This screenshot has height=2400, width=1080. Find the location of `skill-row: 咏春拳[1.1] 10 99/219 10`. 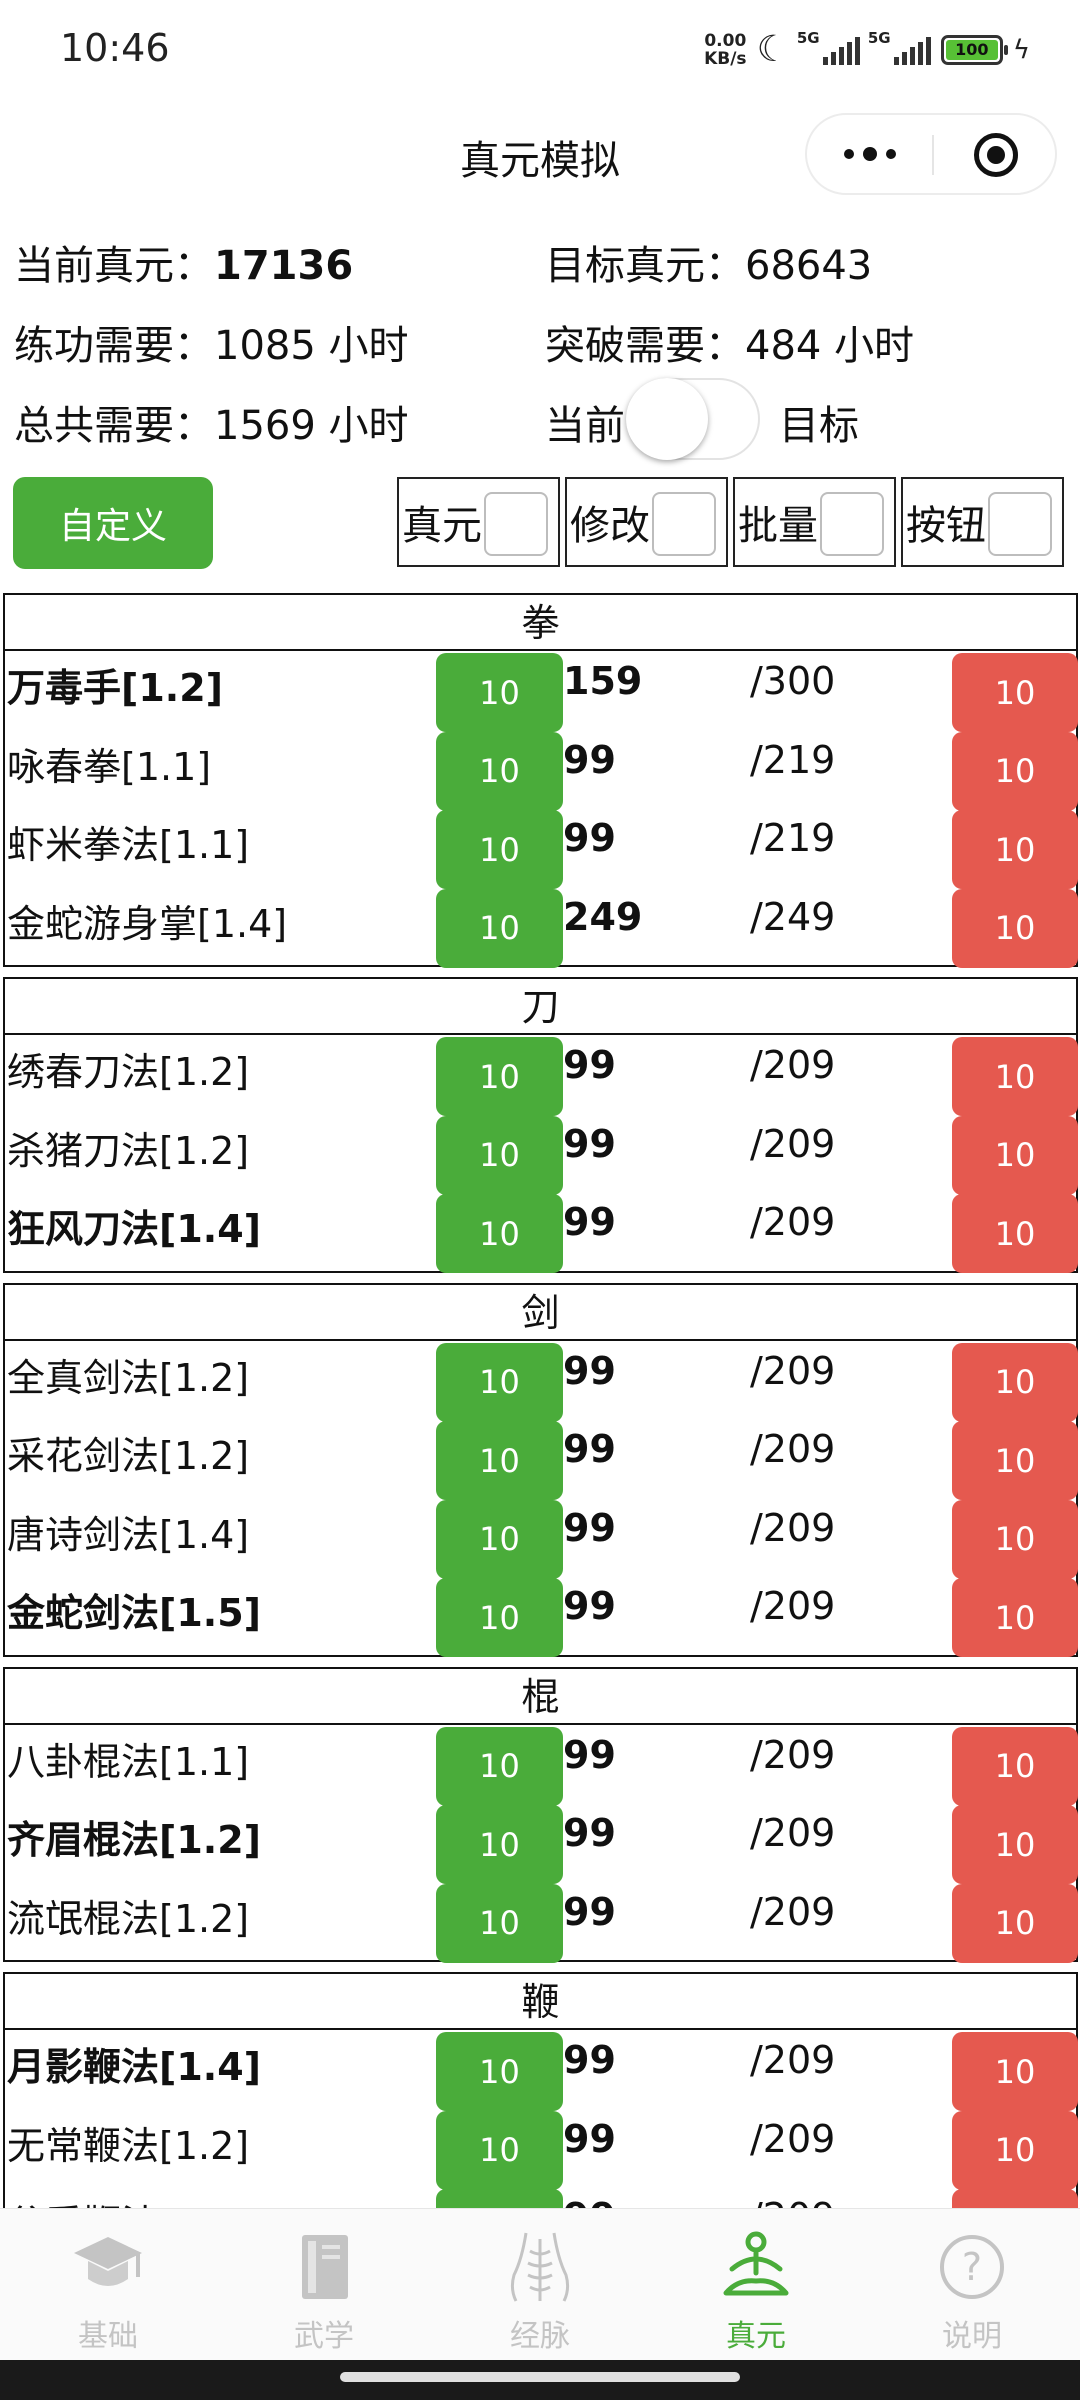

skill-row: 咏春拳[1.1] 10 99/219 10 is located at coordinates (541, 770).